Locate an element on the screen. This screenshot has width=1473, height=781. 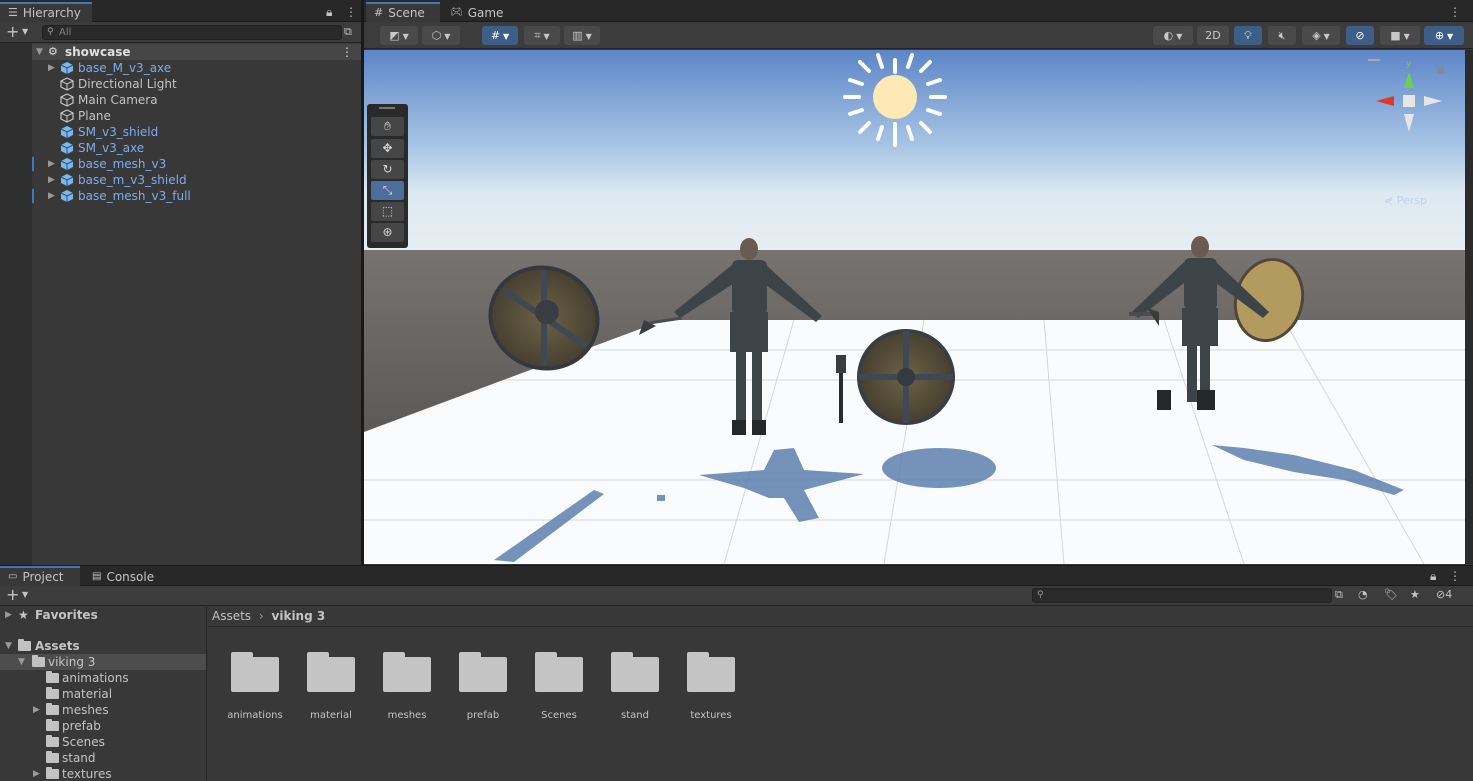
unity-scene-icon: ⚙ is located at coordinates (53, 51).